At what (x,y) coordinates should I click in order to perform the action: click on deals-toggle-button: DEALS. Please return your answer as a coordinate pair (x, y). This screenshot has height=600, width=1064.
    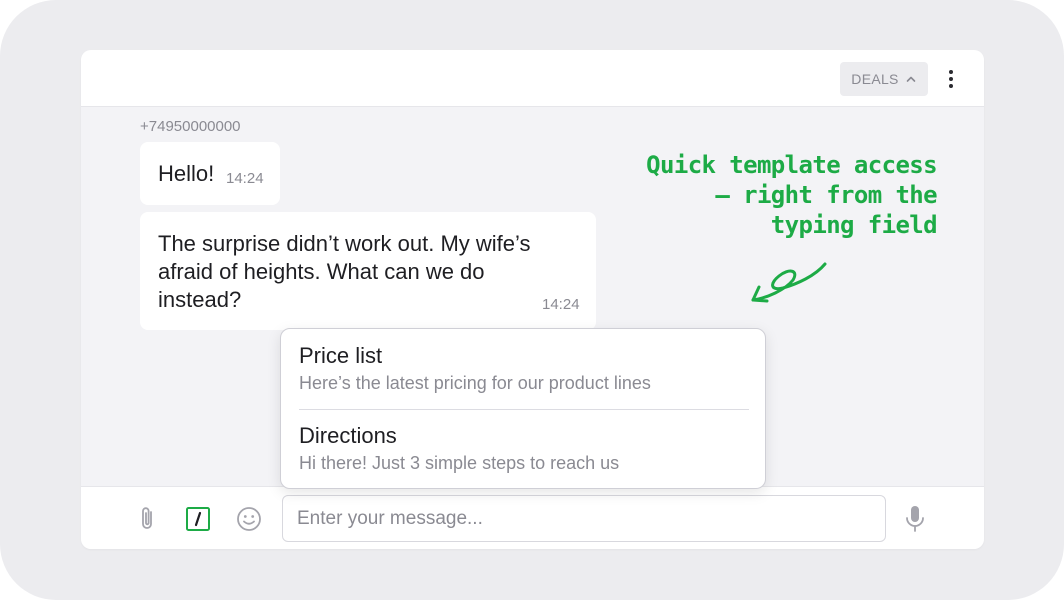
    Looking at the image, I should click on (884, 79).